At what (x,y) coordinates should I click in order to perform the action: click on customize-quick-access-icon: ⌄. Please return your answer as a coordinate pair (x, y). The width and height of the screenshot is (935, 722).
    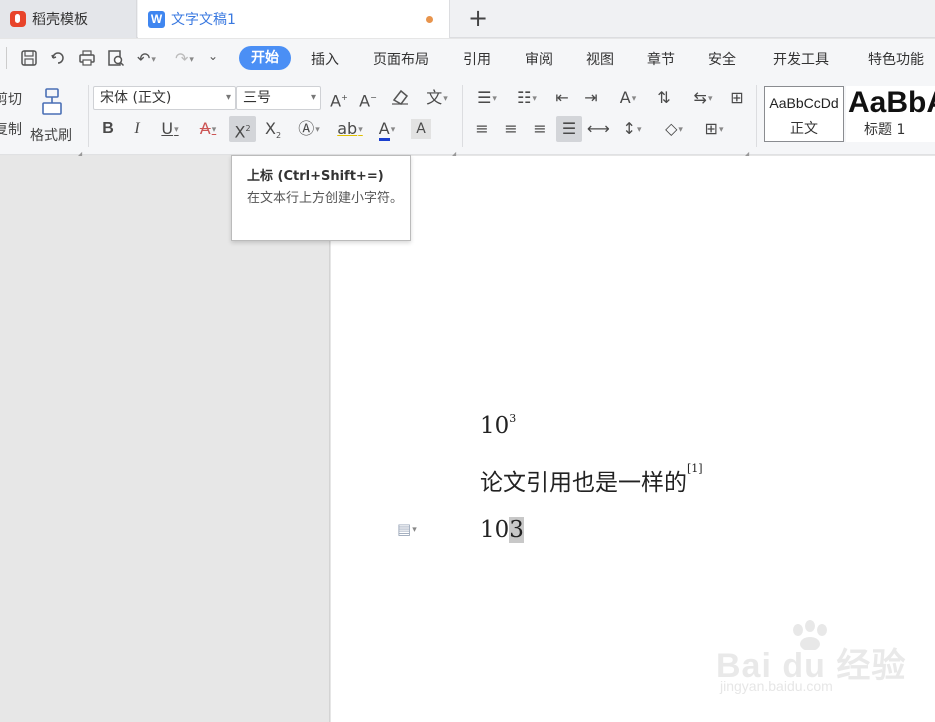
    Looking at the image, I should click on (213, 56).